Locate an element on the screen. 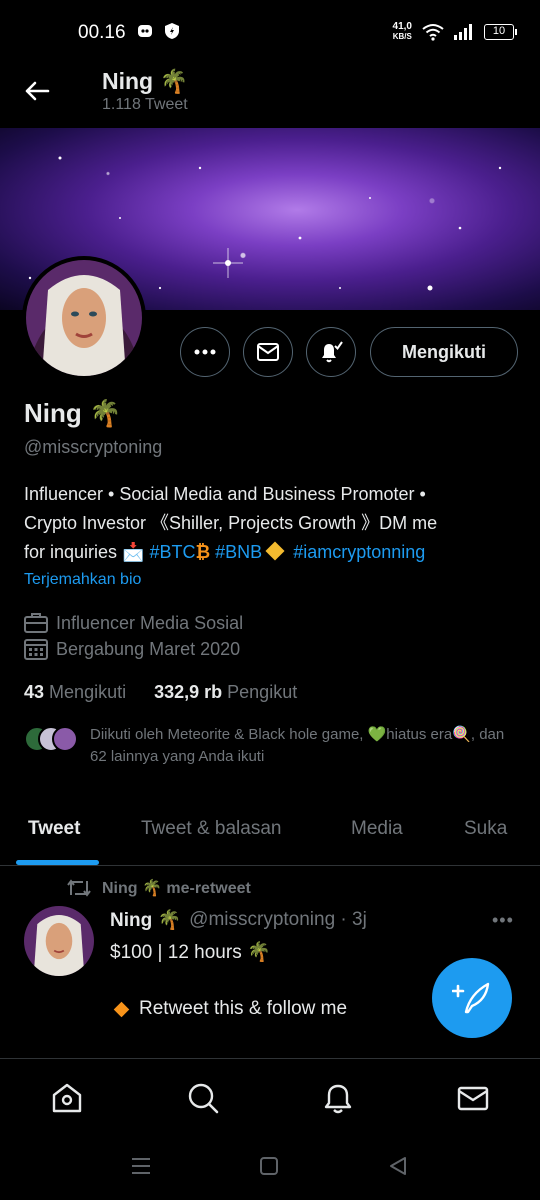 The image size is (540, 1200). tweet-author-avatar is located at coordinates (59, 941).